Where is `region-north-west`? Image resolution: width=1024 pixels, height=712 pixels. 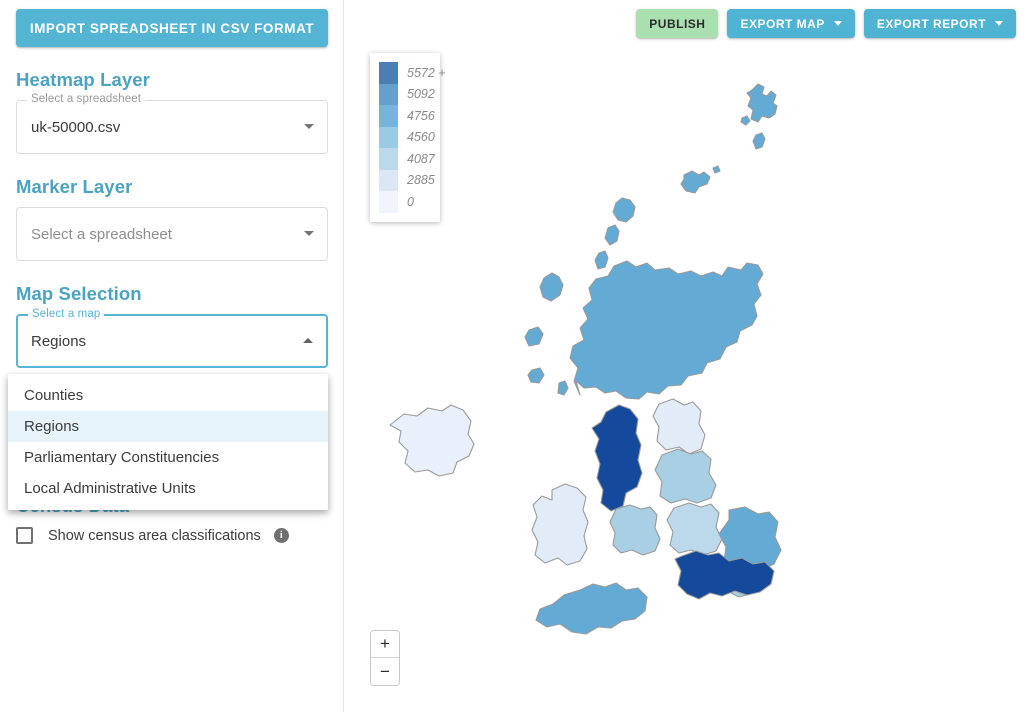
region-north-west is located at coordinates (617, 458).